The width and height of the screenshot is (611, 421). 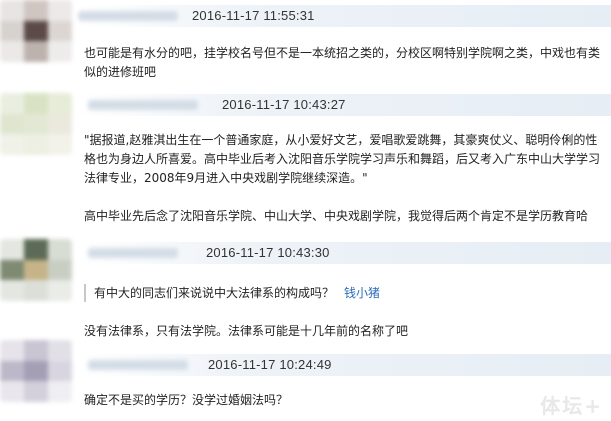 I want to click on comment-text-line: 似的进修班吧, so click(x=120, y=72).